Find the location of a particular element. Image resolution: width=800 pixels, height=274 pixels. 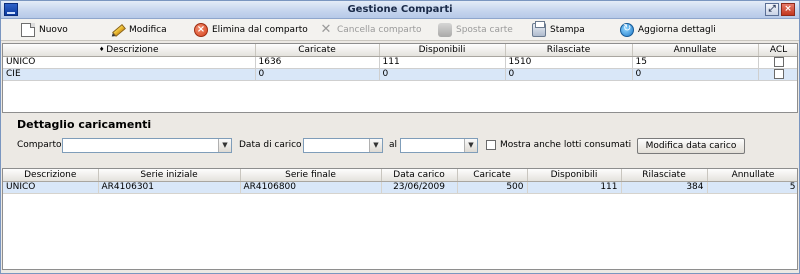

new-button: Nuovo is located at coordinates (44, 30).